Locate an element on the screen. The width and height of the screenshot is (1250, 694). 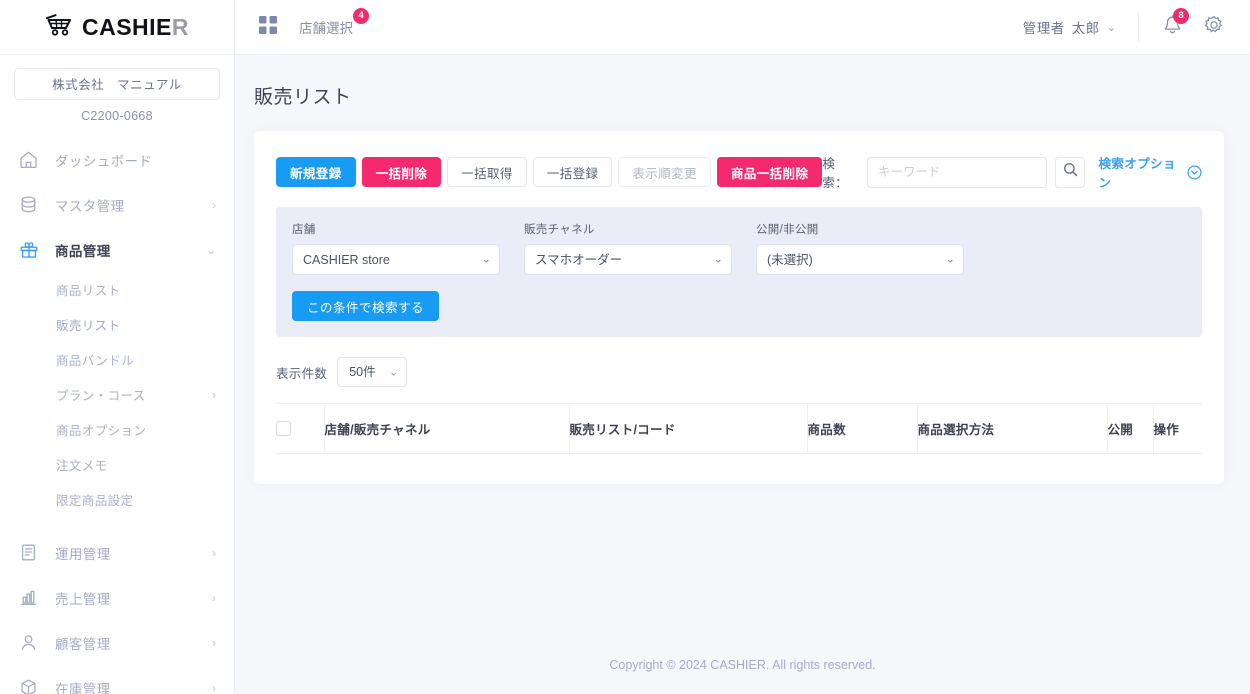
filter-store-select: CASHIER store is located at coordinates (396, 259).